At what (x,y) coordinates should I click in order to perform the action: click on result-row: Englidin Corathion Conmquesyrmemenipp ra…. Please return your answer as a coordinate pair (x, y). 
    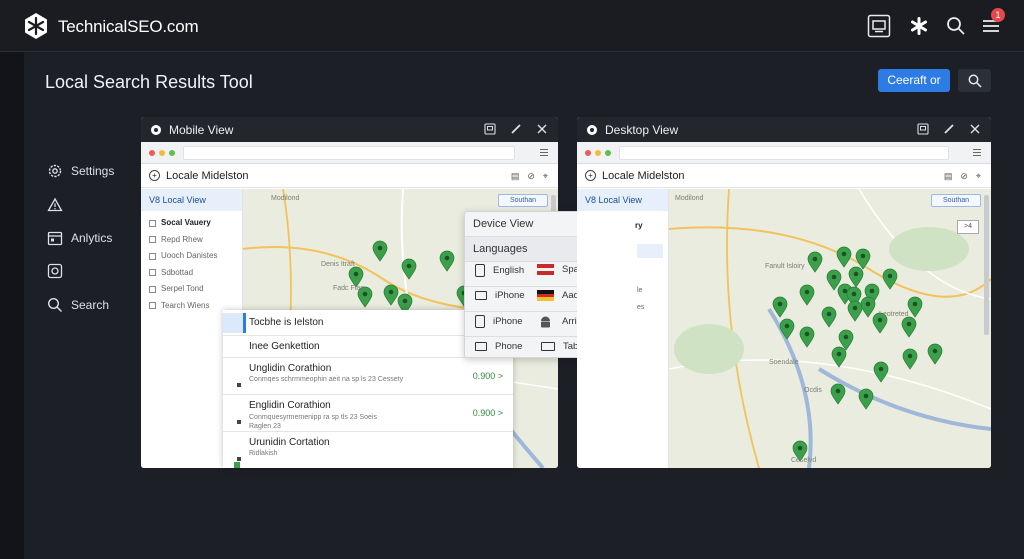
    Looking at the image, I should click on (368, 413).